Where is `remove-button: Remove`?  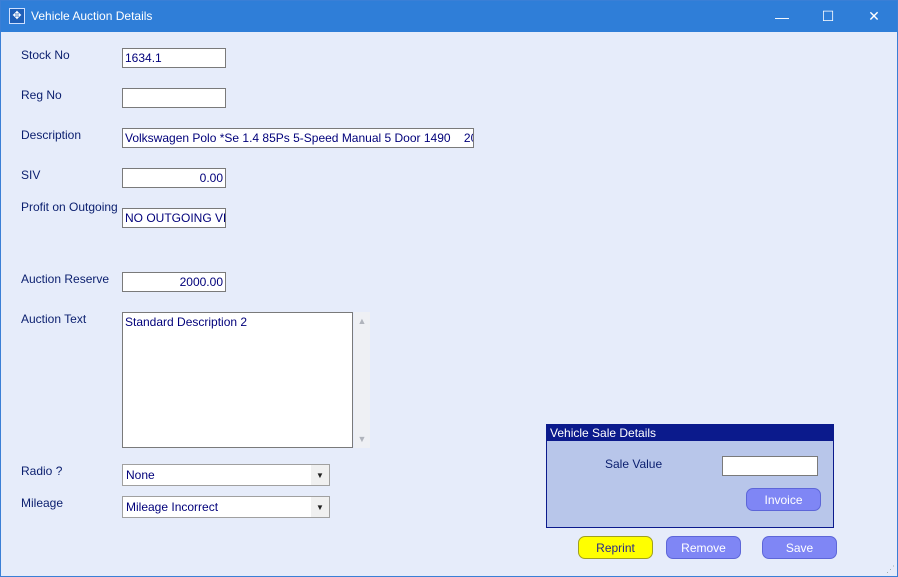
remove-button: Remove is located at coordinates (703, 547).